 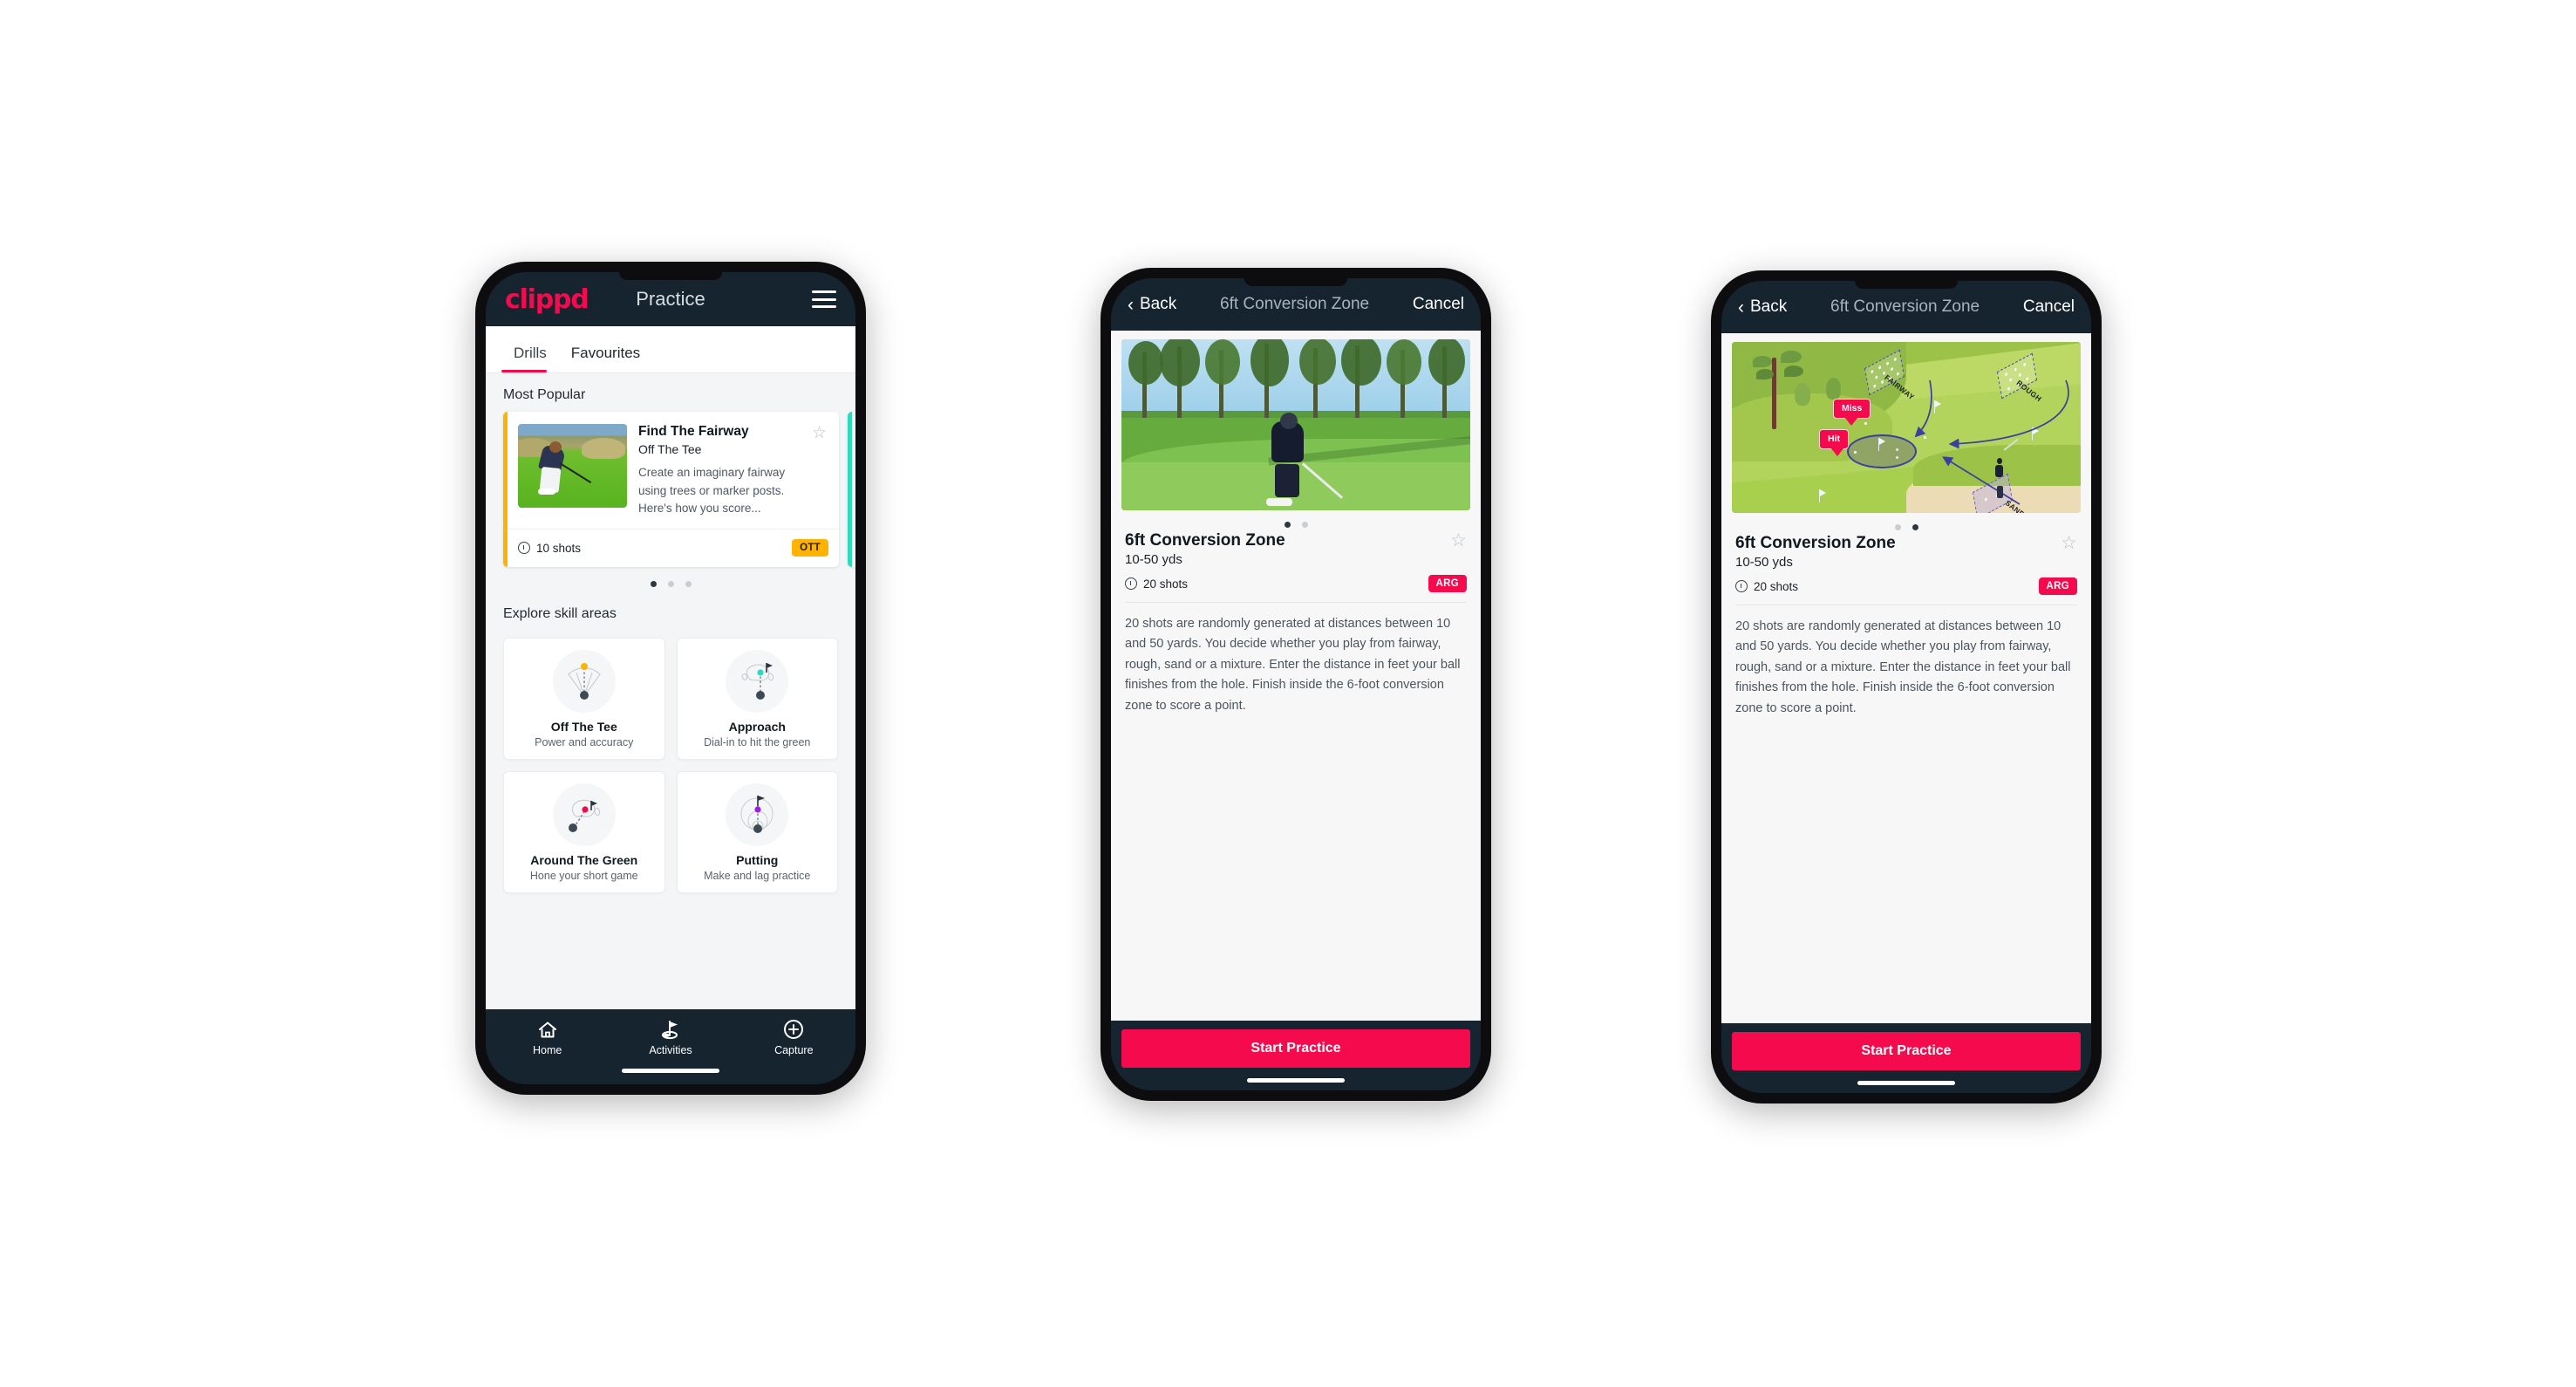 What do you see at coordinates (584, 727) in the screenshot?
I see `skill-name: Off The Tee` at bounding box center [584, 727].